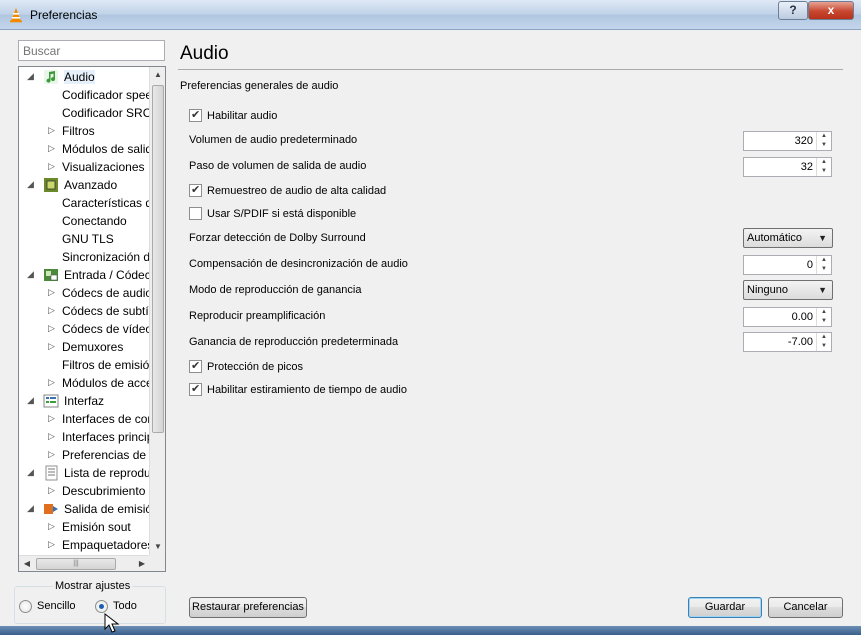 Image resolution: width=861 pixels, height=635 pixels. What do you see at coordinates (90, 185) in the screenshot?
I see `tree-item-label: Avanzado` at bounding box center [90, 185].